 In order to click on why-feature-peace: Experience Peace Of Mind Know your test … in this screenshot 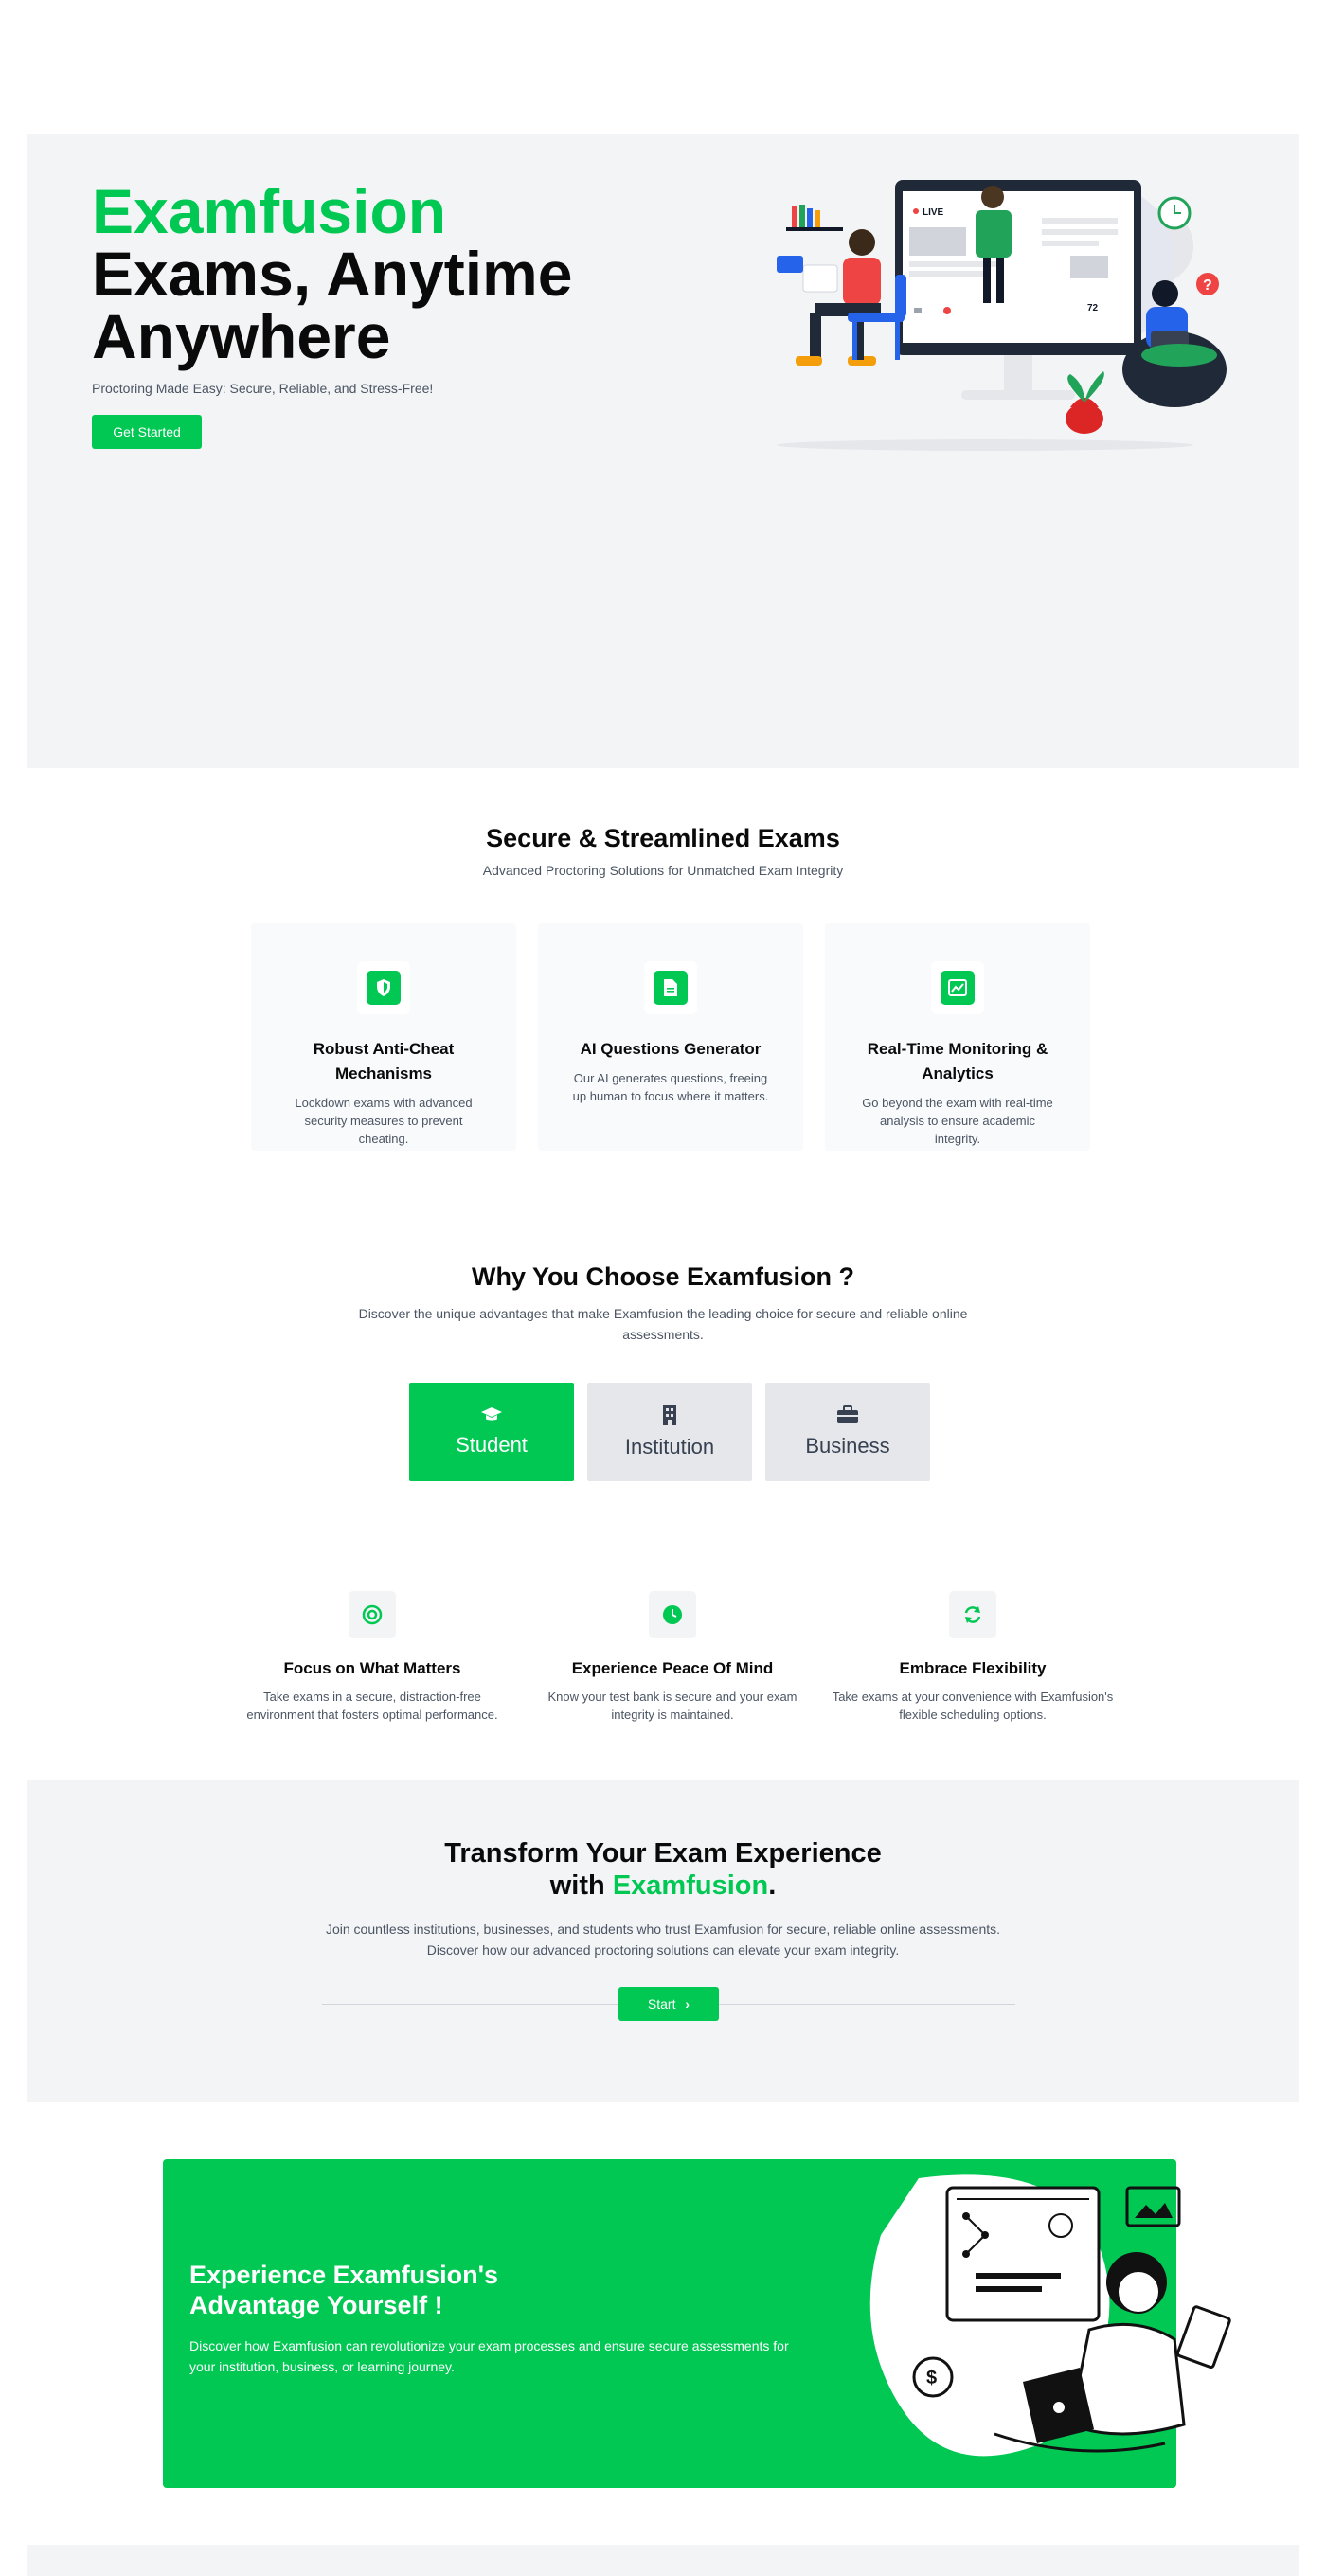, I will do `click(673, 1657)`.